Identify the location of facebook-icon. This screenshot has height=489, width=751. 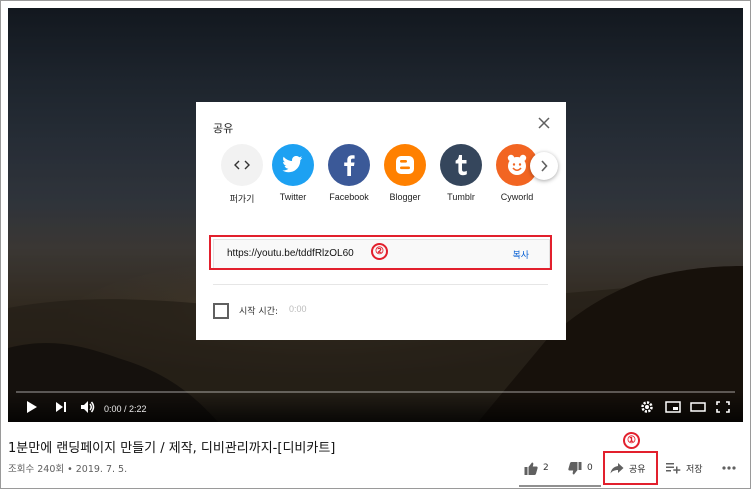
(349, 165).